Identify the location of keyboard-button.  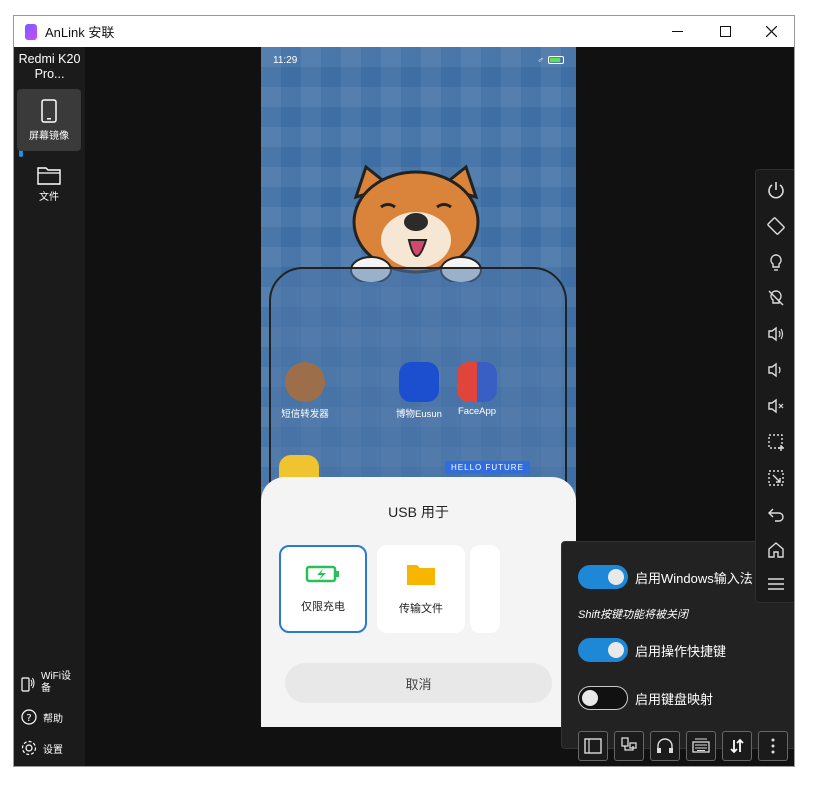
(701, 746).